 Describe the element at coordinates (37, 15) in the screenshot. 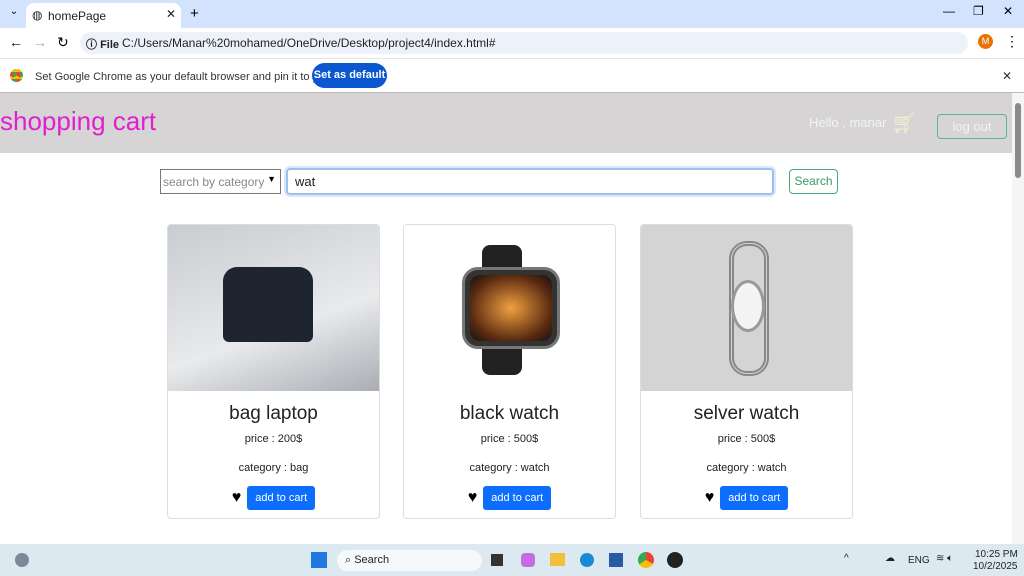

I see `globe-icon: ◍` at that location.